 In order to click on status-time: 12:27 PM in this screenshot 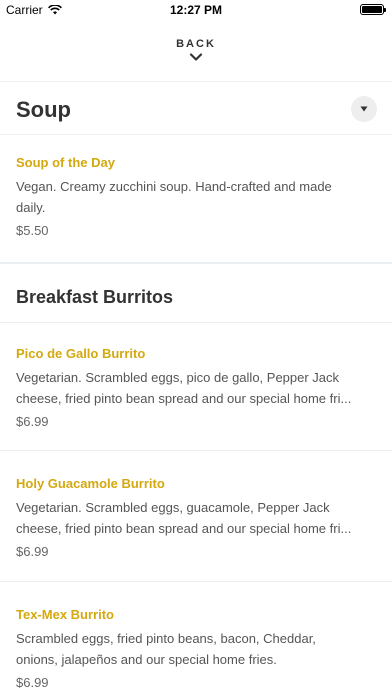, I will do `click(196, 10)`.